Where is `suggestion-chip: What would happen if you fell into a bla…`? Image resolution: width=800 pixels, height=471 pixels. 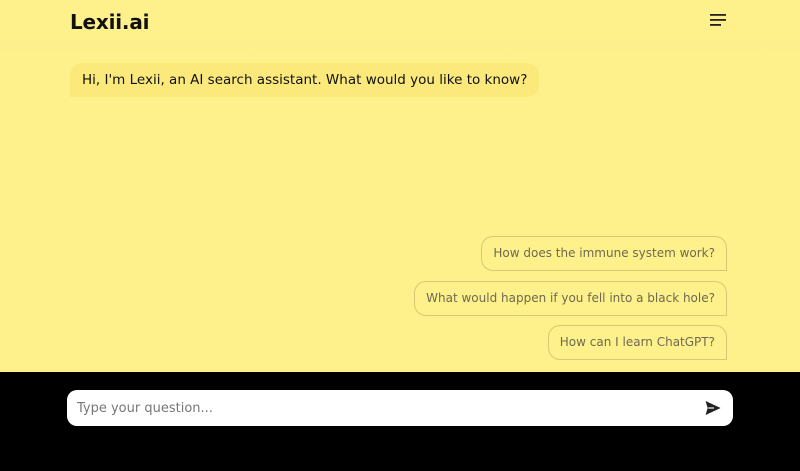 suggestion-chip: What would happen if you fell into a bla… is located at coordinates (570, 298).